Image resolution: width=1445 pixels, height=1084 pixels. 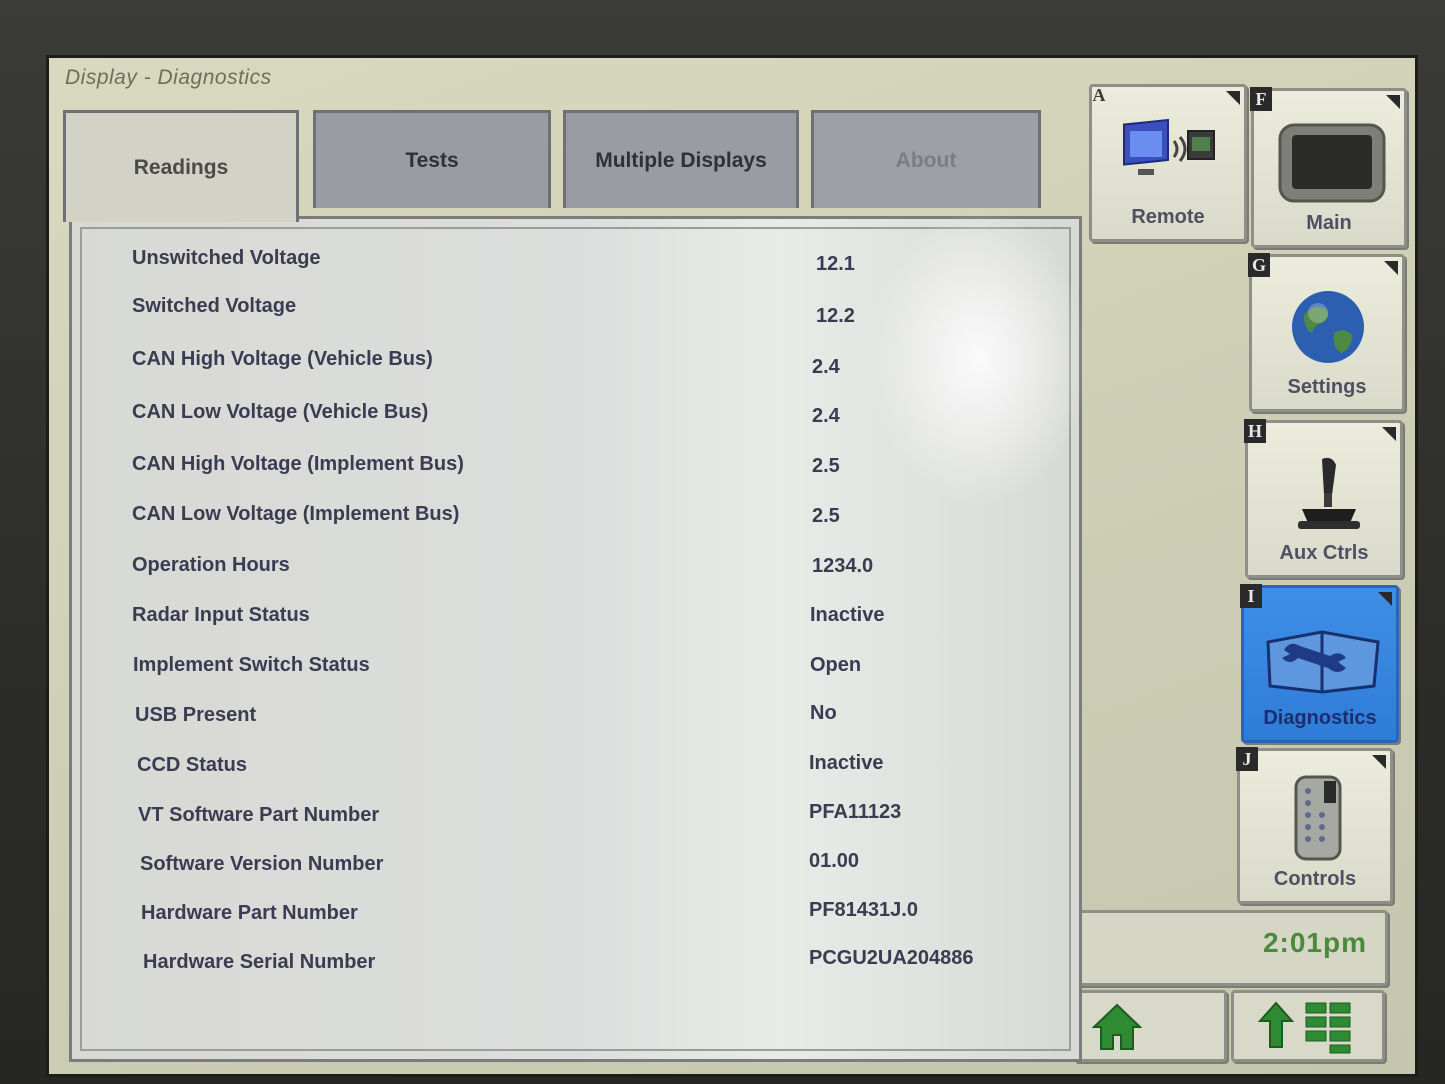 I want to click on tab-tests: Tests, so click(x=432, y=159).